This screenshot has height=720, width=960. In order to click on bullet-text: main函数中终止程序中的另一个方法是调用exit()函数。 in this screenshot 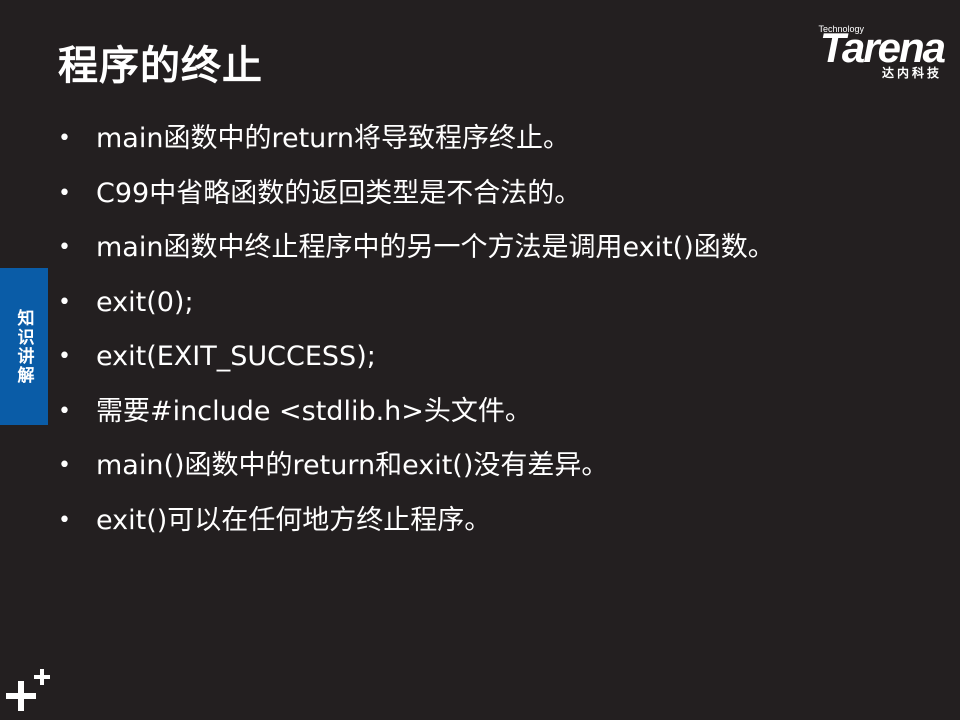, I will do `click(435, 248)`.